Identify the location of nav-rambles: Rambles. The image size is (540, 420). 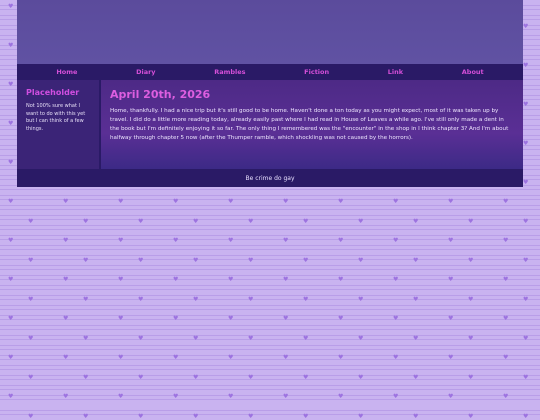
(229, 72).